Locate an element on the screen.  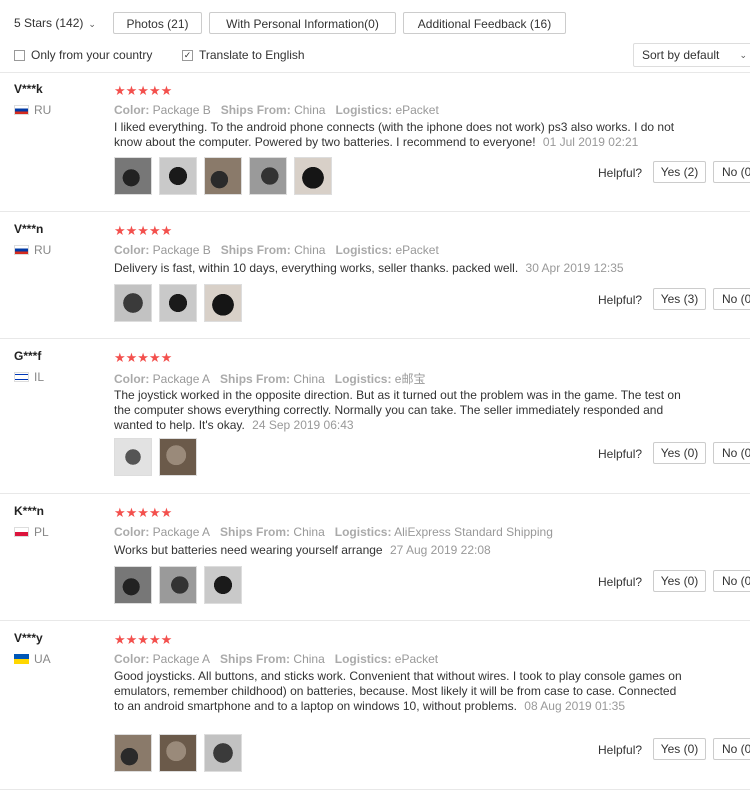
reviewer-name: G***f is located at coordinates (28, 356).